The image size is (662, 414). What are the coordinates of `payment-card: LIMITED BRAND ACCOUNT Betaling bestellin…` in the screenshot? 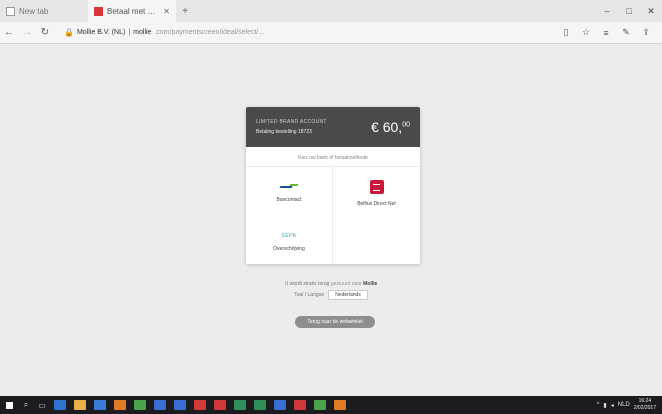 It's located at (333, 185).